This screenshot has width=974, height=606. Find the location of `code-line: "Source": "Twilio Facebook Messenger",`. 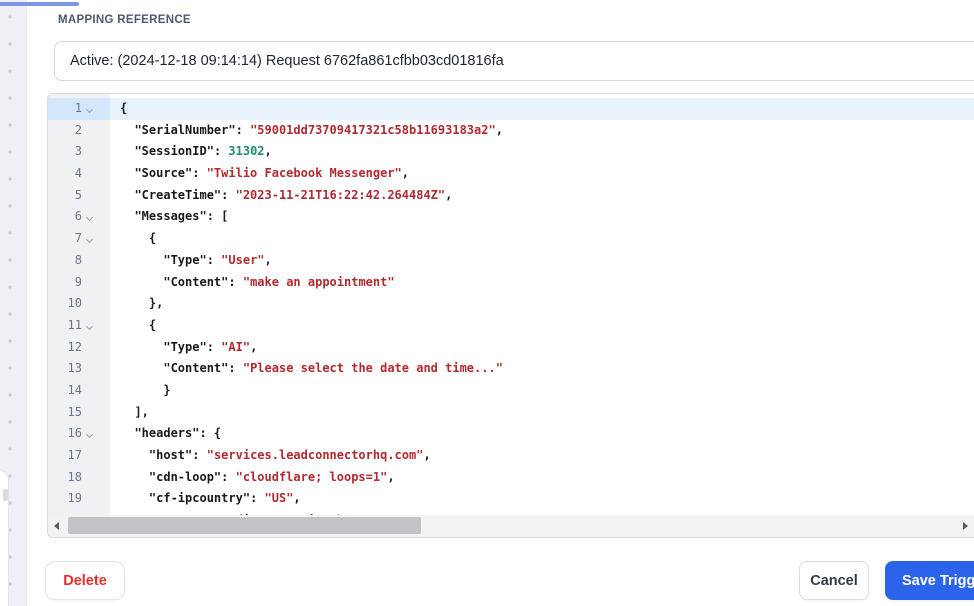

code-line: "Source": "Twilio Facebook Messenger", is located at coordinates (272, 173).